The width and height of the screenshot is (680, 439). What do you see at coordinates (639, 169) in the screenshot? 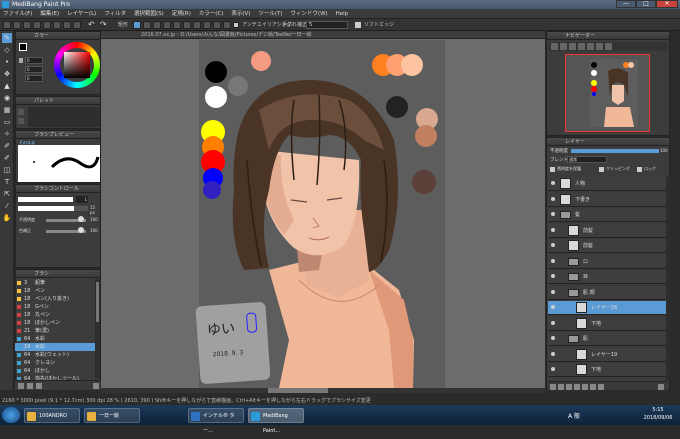
I see `lock-checkbox` at bounding box center [639, 169].